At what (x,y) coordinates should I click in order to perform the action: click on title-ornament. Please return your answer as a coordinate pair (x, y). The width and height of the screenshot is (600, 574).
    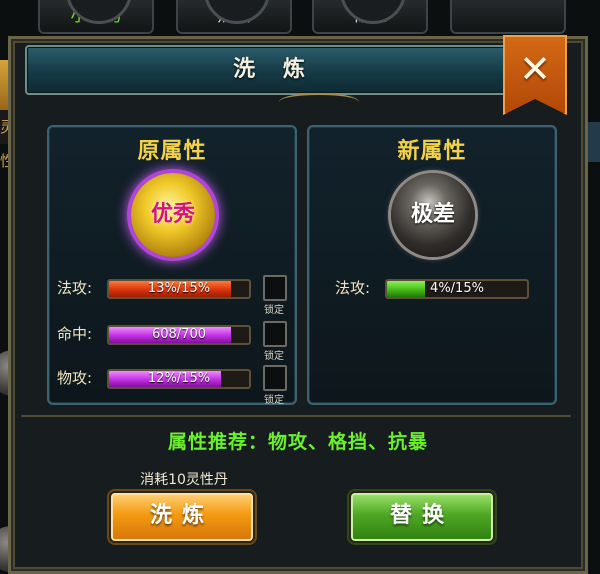
    Looking at the image, I should click on (319, 102).